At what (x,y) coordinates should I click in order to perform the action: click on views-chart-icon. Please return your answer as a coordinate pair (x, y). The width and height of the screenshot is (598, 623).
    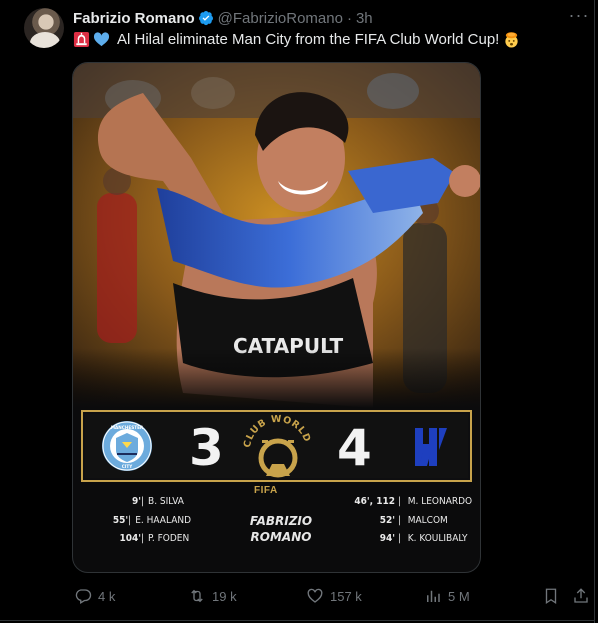
    Looking at the image, I should click on (433, 596).